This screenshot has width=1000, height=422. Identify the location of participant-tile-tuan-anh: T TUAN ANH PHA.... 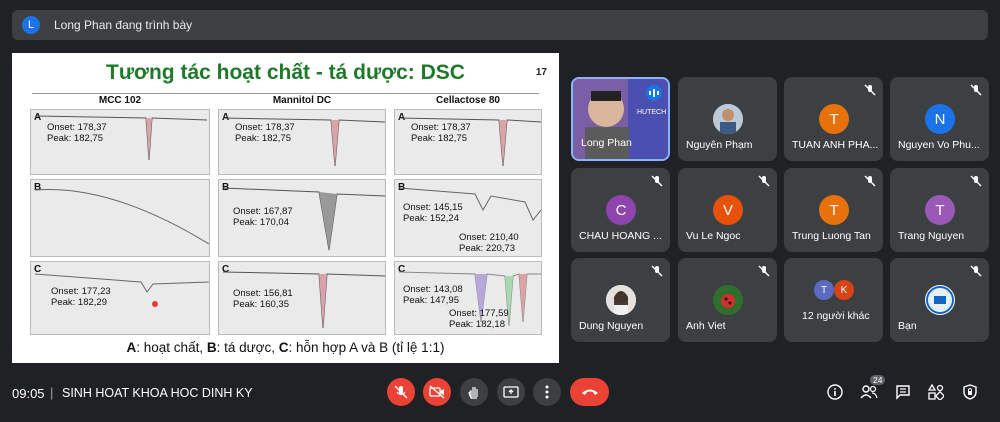
(833, 119).